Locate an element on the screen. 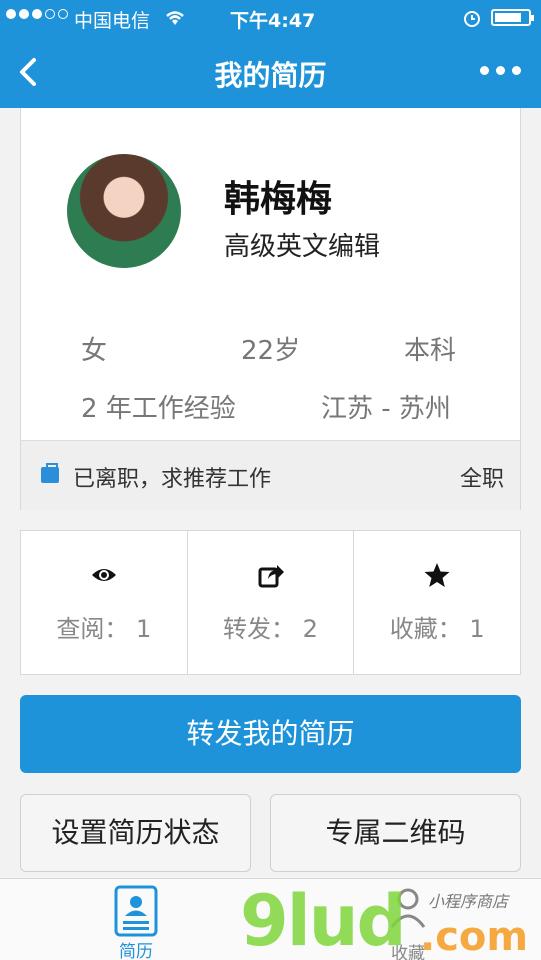  status-bar: 中国电信 下午4:47 is located at coordinates (270, 18).